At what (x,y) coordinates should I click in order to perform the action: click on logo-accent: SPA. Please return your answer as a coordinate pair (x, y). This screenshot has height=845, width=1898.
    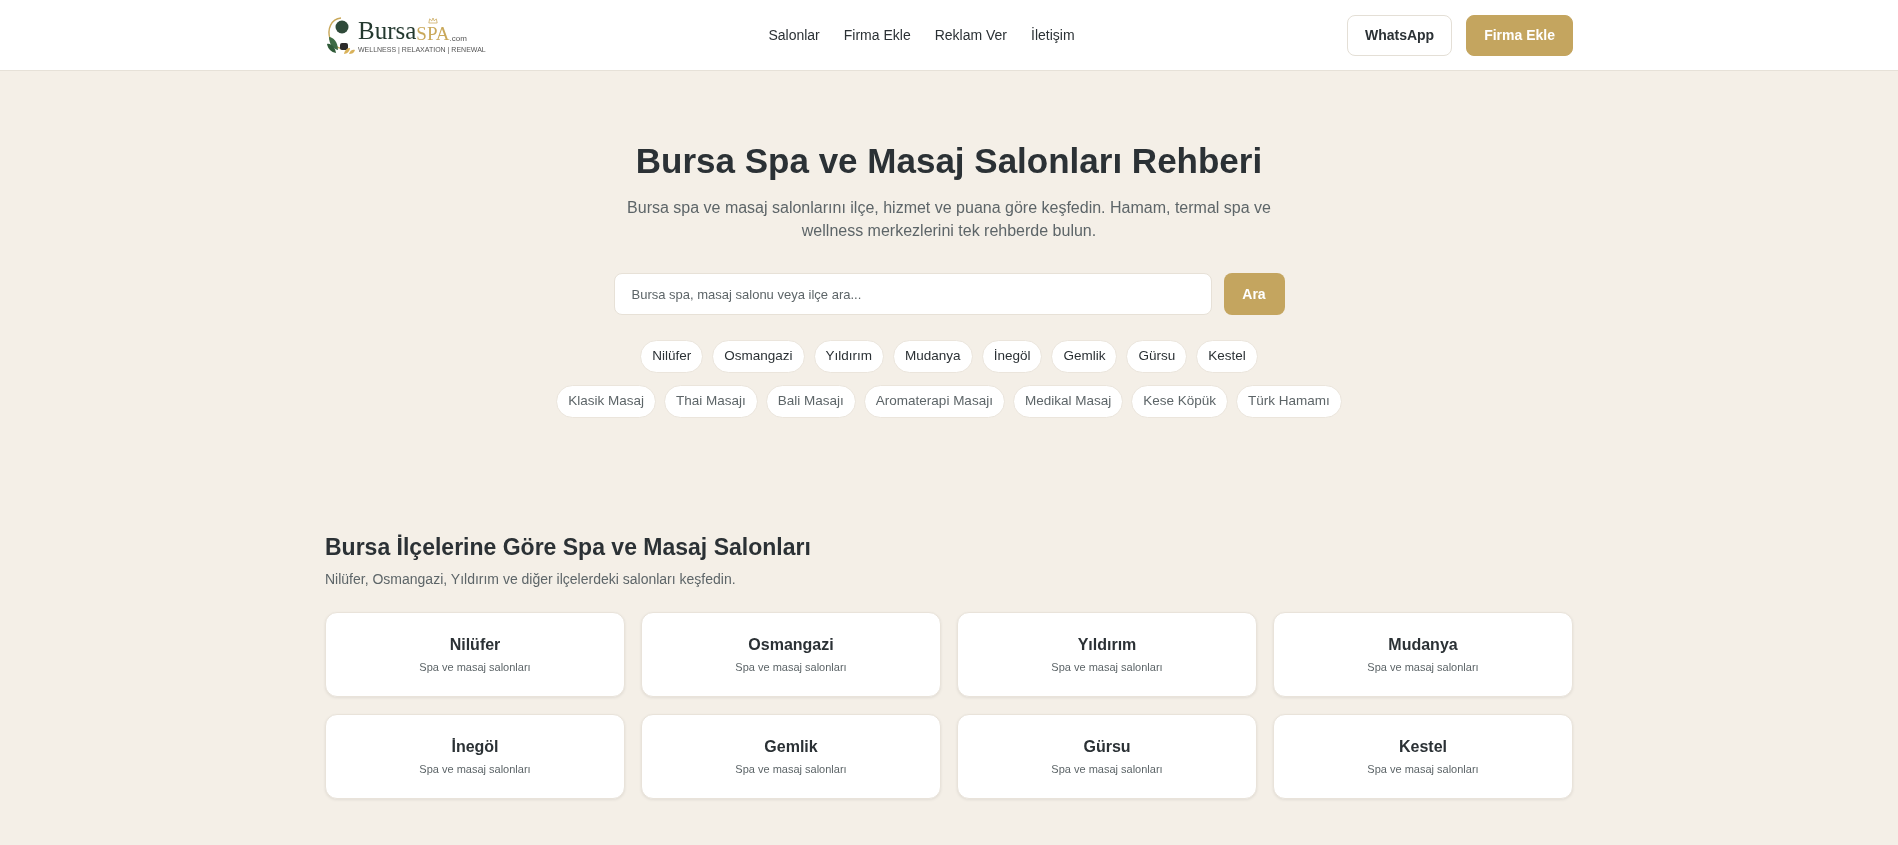
    Looking at the image, I should click on (433, 33).